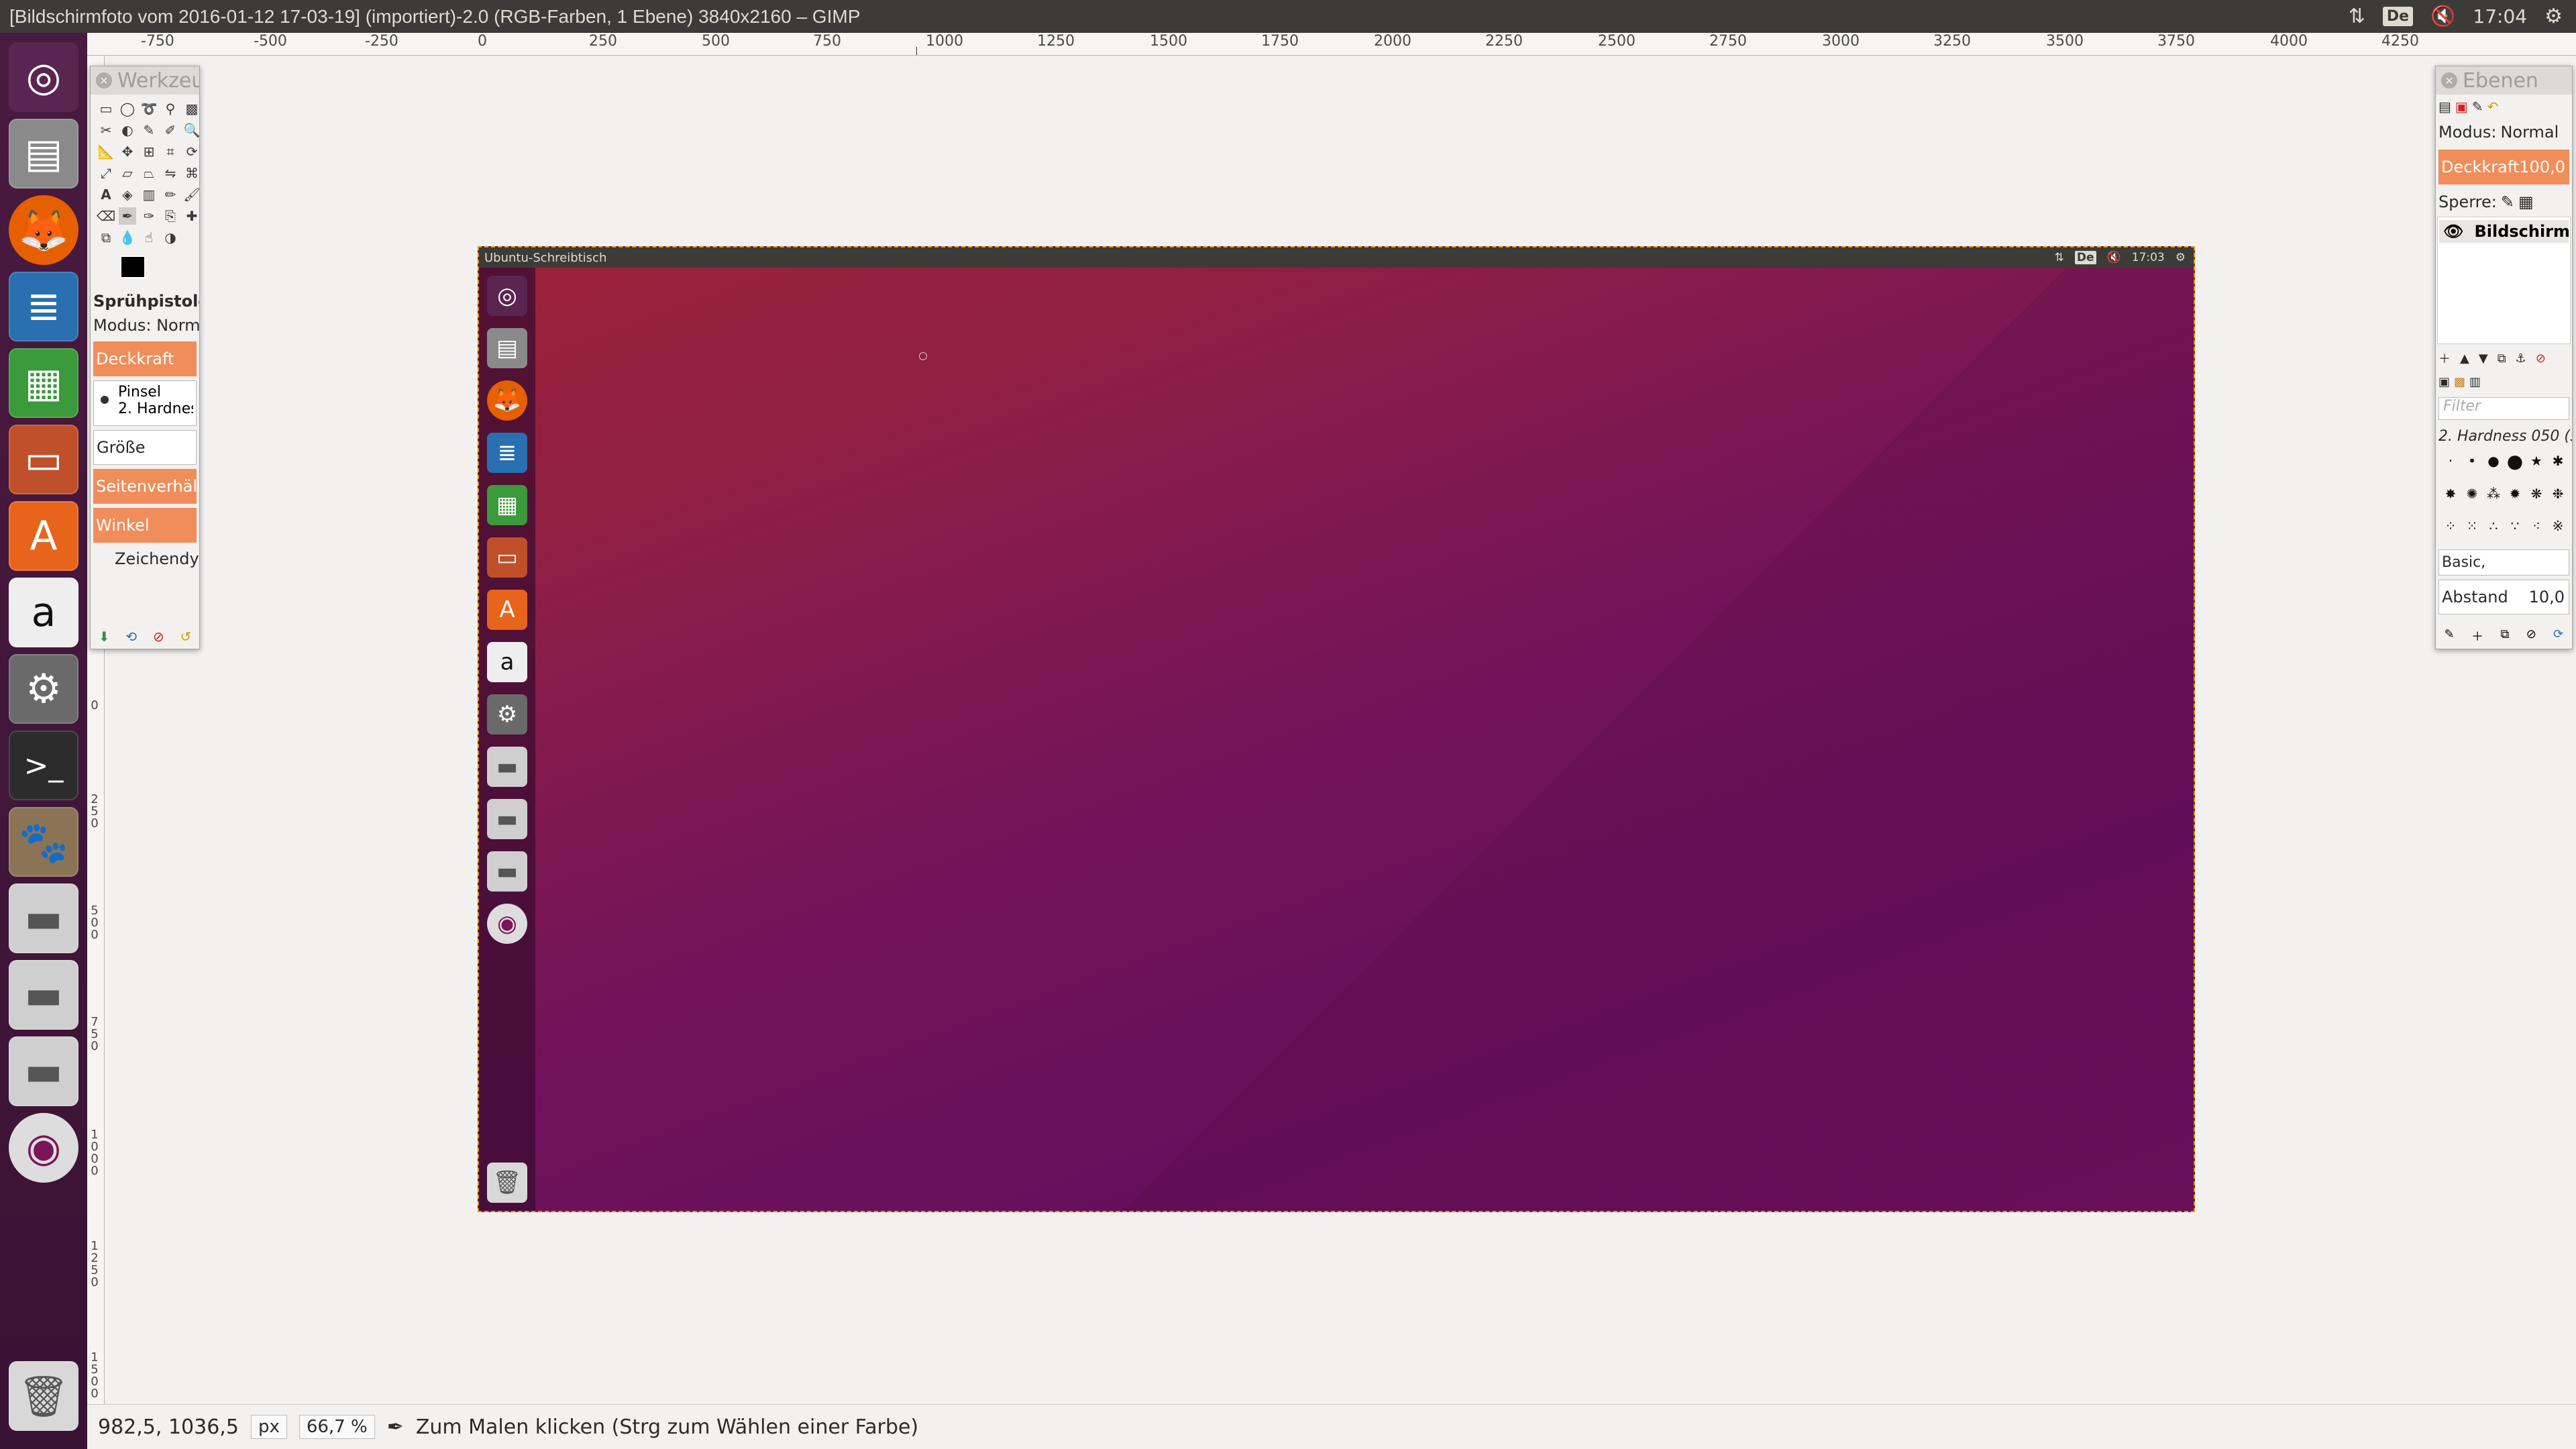 The width and height of the screenshot is (2576, 1449). I want to click on layers-tab-icon: ▤, so click(2444, 107).